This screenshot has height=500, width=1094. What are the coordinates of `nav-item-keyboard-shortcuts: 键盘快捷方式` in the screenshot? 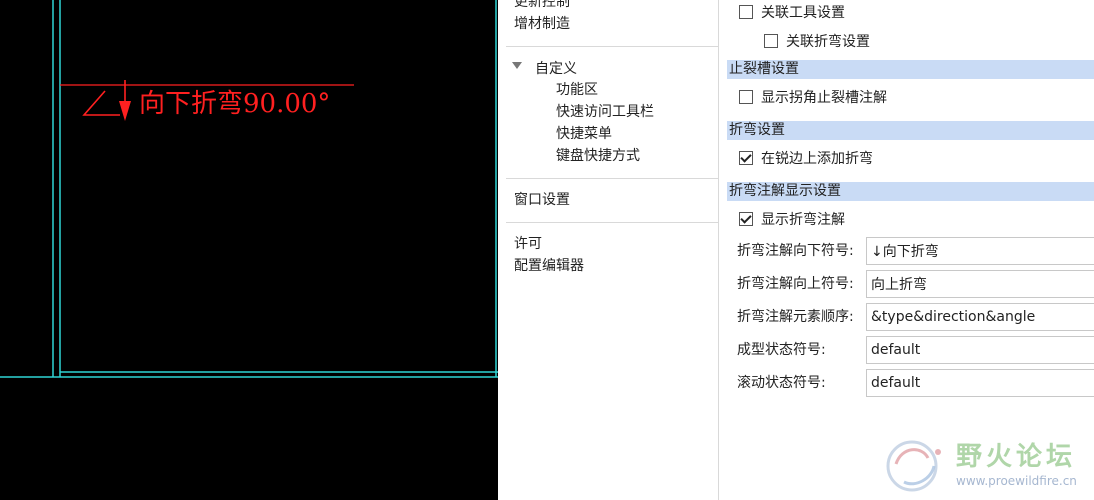 It's located at (598, 156).